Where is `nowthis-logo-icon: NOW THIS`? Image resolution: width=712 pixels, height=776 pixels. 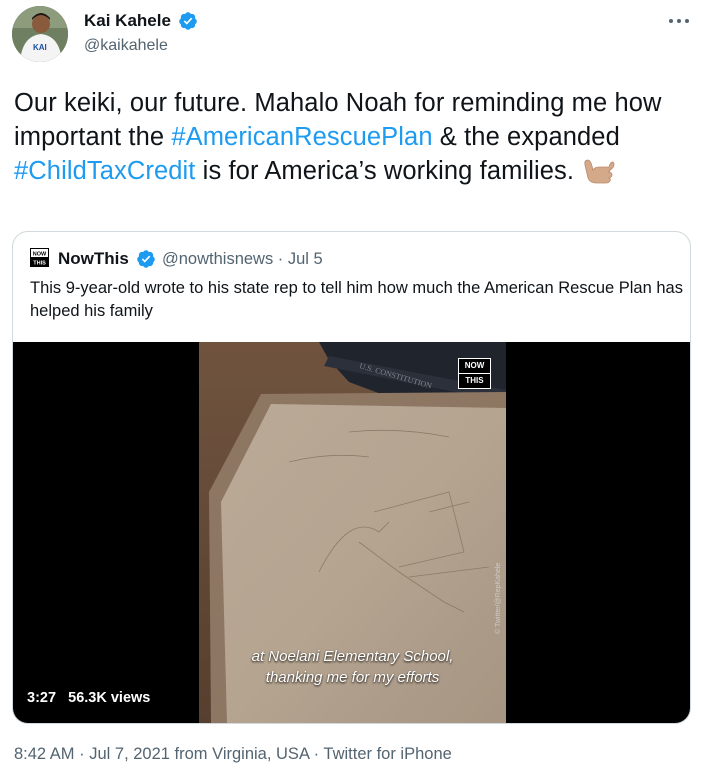 nowthis-logo-icon: NOW THIS is located at coordinates (39, 257).